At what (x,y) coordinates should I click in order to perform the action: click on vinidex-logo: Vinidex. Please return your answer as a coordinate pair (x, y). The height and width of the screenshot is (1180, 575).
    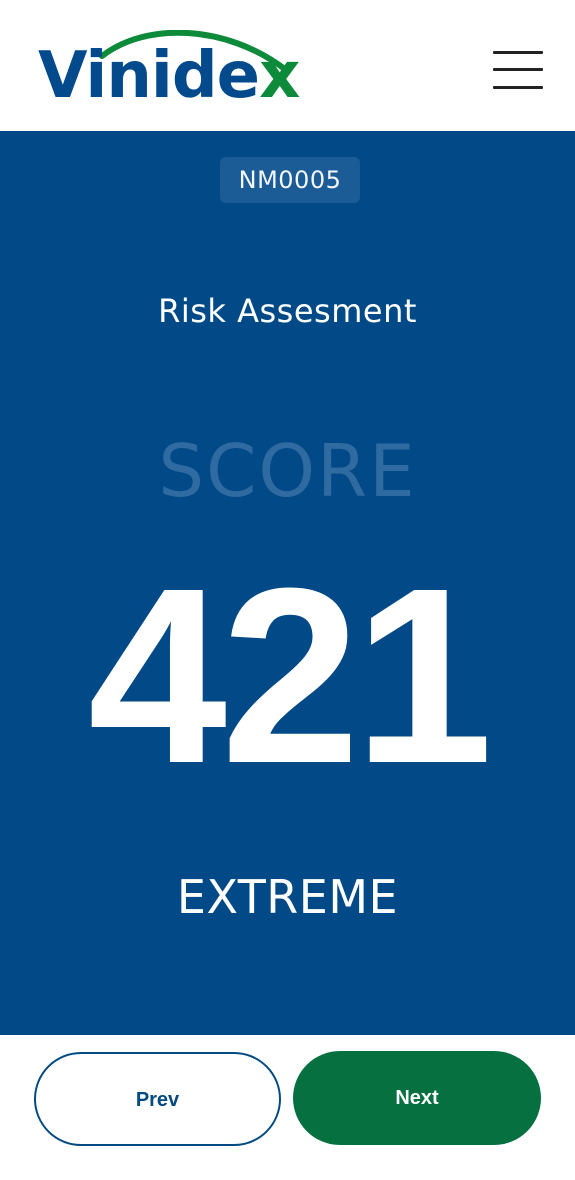
    Looking at the image, I should click on (168, 70).